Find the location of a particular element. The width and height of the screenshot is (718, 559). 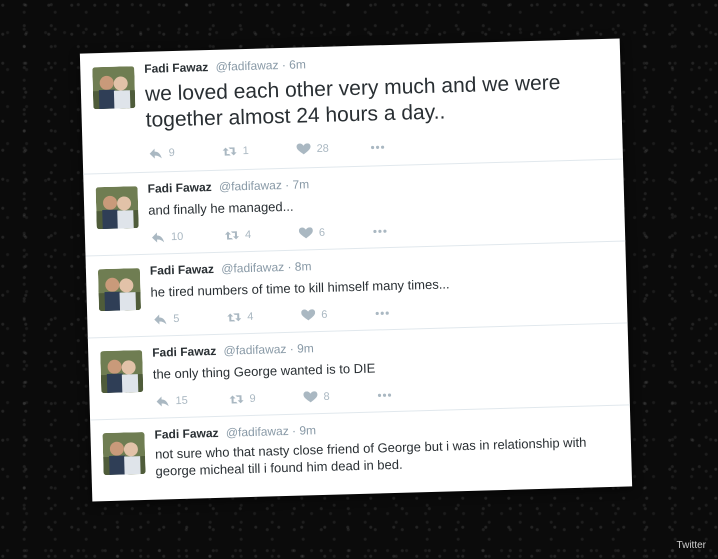

like-count: 8 is located at coordinates (326, 396).